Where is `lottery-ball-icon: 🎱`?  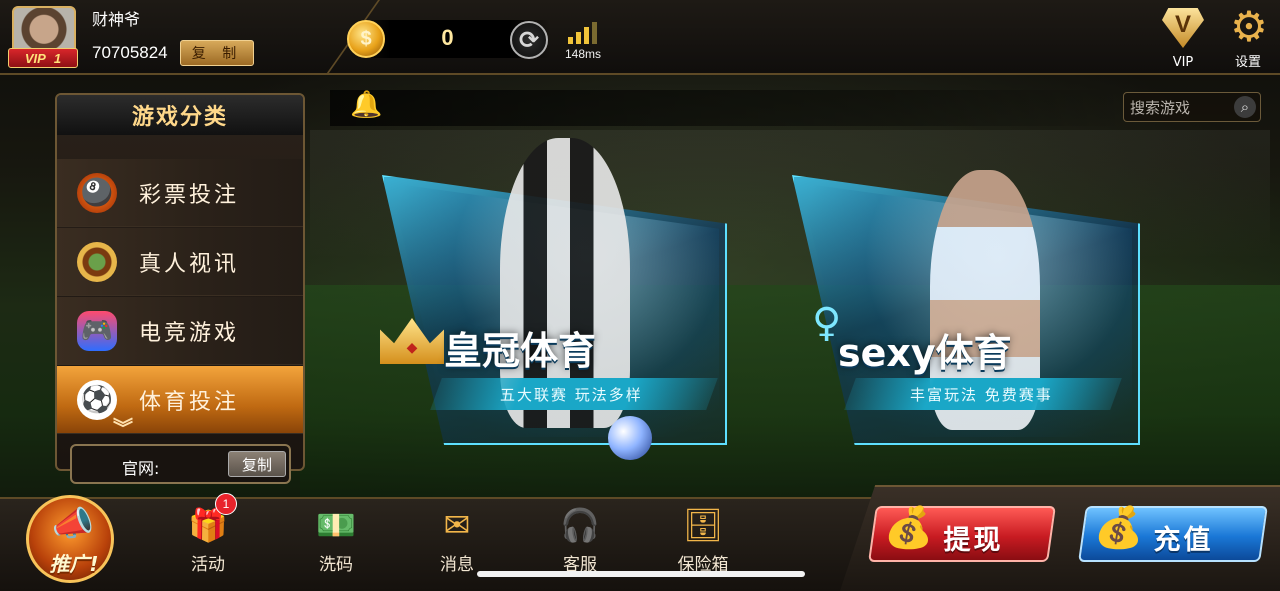
lottery-ball-icon: 🎱 is located at coordinates (97, 193).